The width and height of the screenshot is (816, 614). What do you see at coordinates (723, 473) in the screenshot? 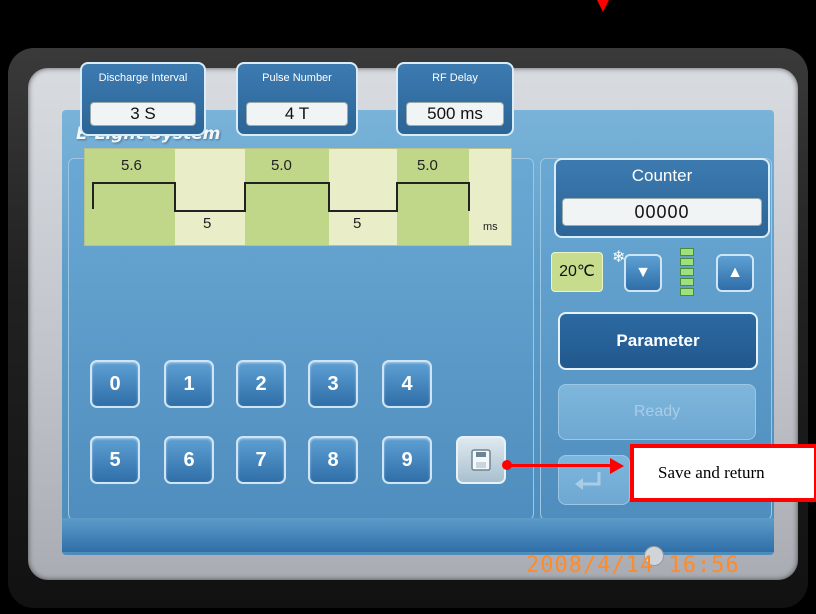
I see `annotation-callout: Save and return` at bounding box center [723, 473].